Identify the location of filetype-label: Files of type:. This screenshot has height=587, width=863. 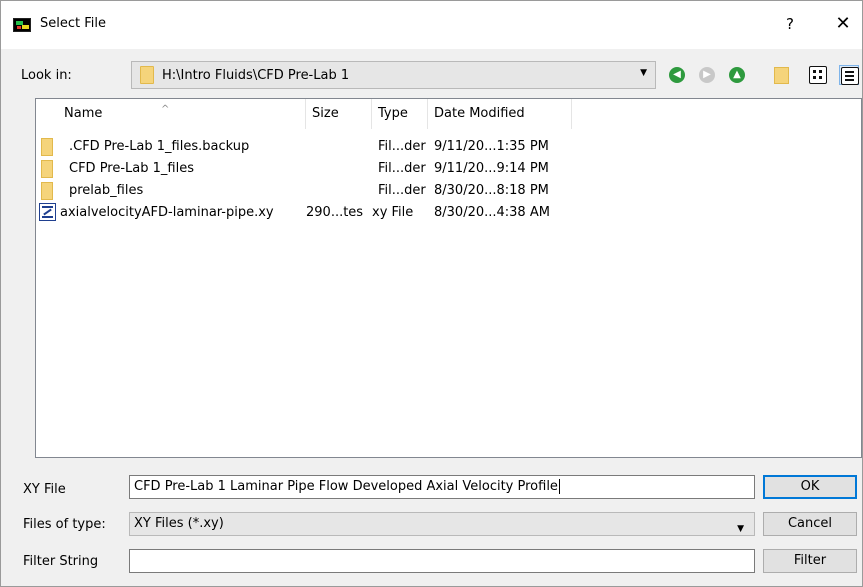
(64, 524).